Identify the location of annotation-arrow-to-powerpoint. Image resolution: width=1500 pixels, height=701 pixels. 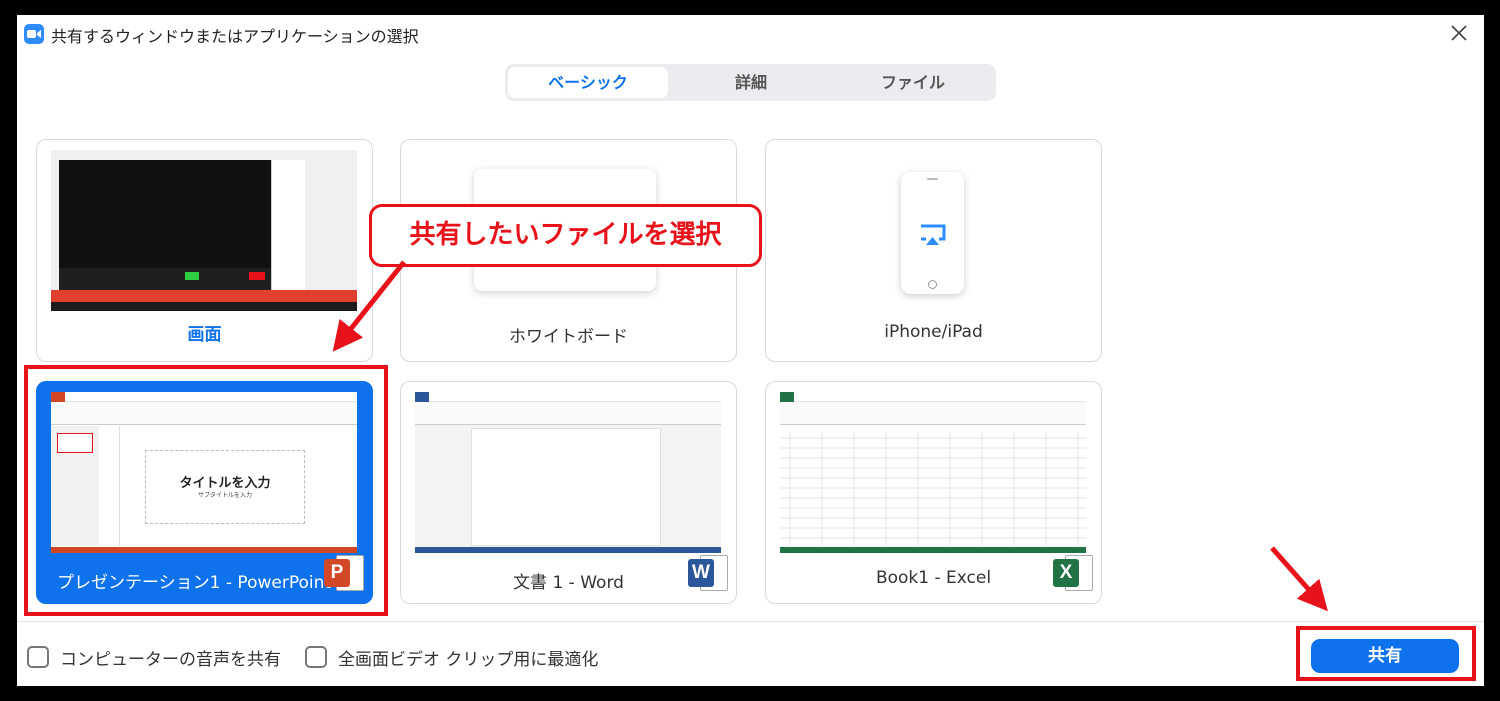
(369, 306).